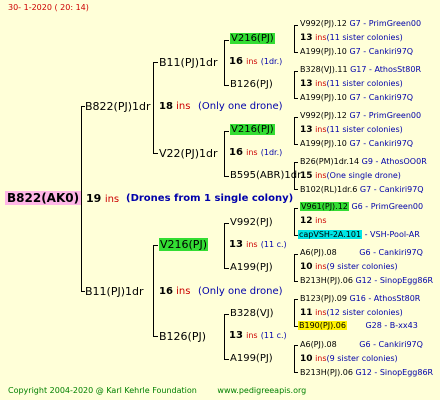  What do you see at coordinates (261, 390) in the screenshot?
I see `footer-site-link: www.pedigreeapis.org` at bounding box center [261, 390].